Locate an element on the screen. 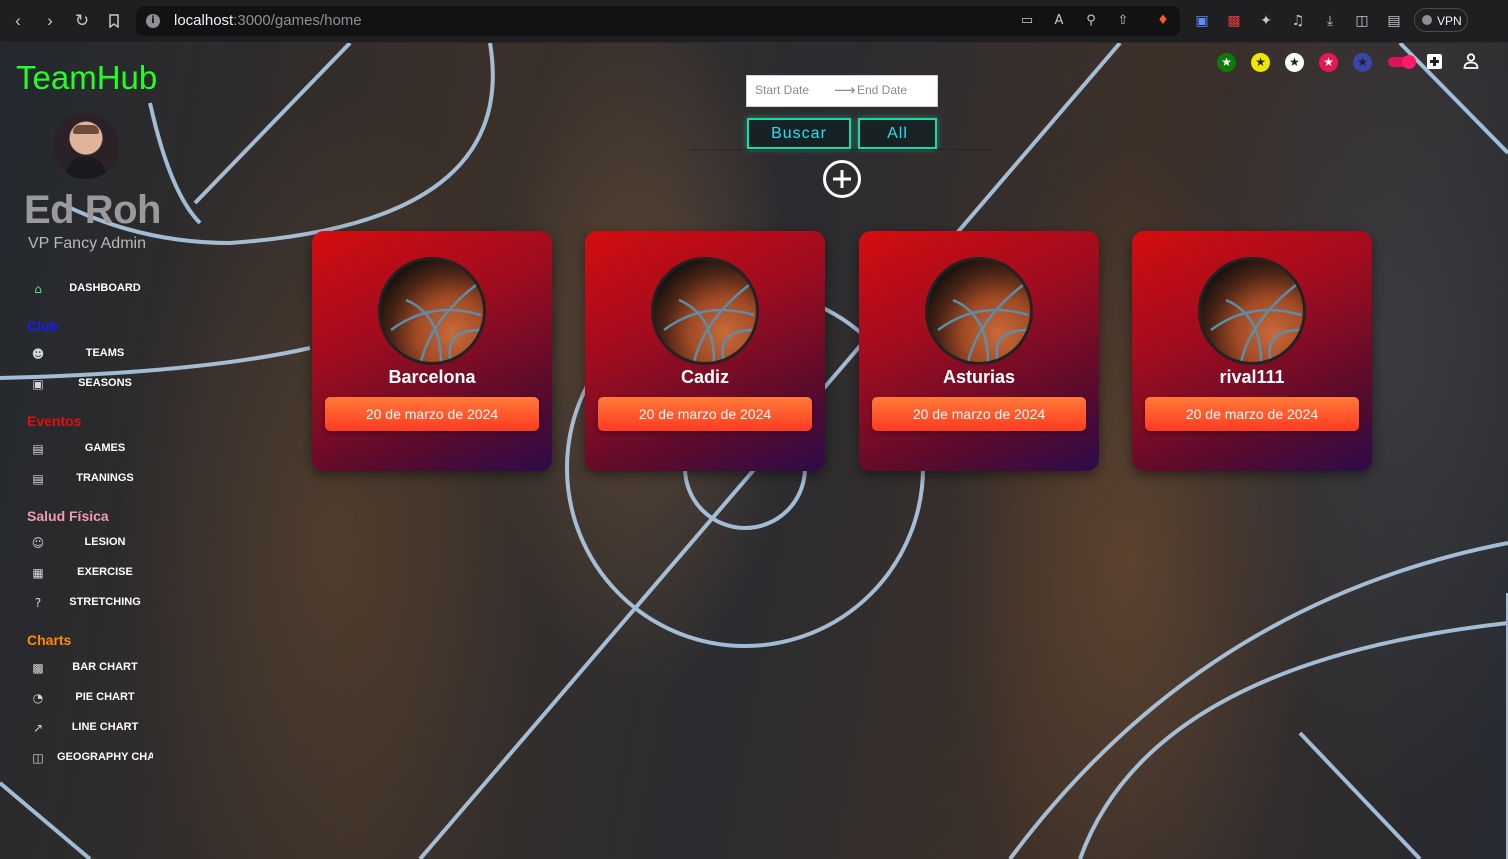 This screenshot has height=859, width=1508. game-card: rival111 20 de marzo de 2024 is located at coordinates (1252, 351).